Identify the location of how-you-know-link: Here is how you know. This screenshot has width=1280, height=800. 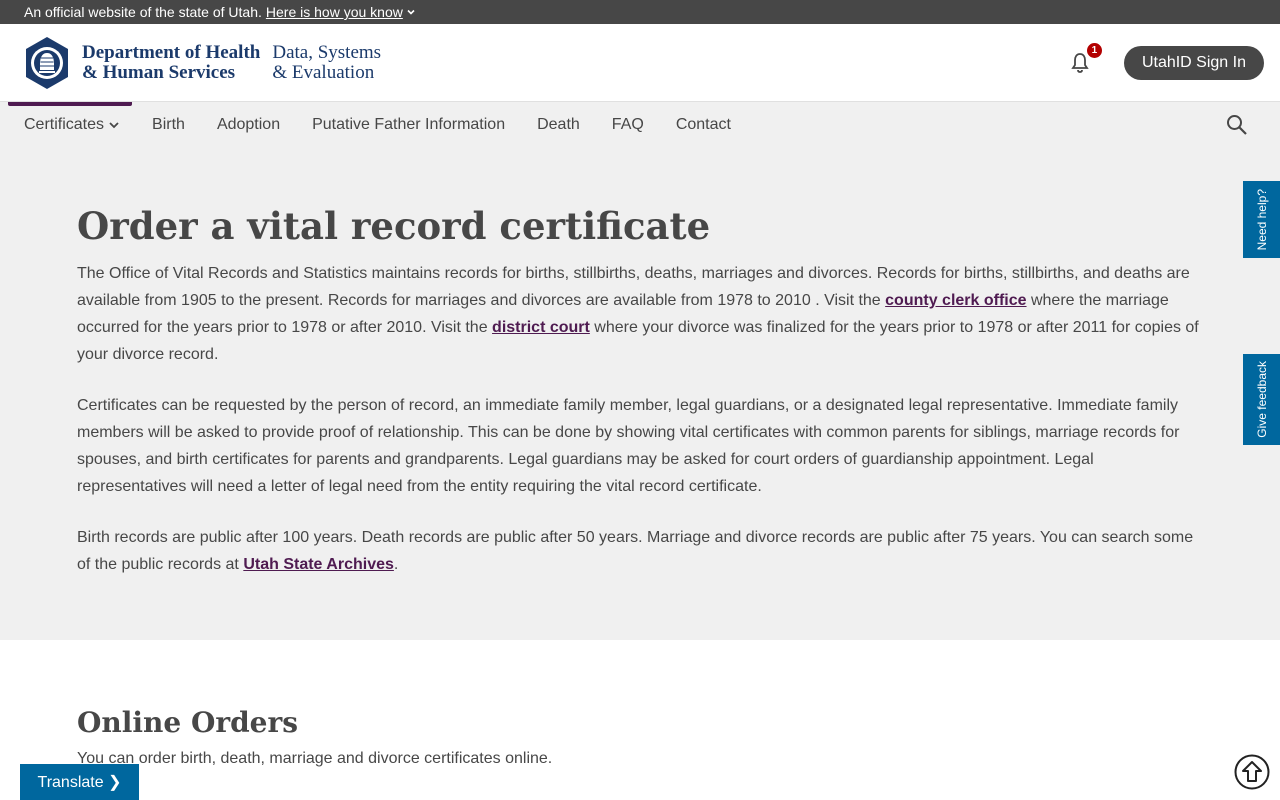
(341, 12).